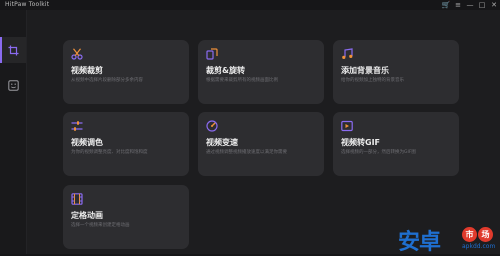 The image size is (500, 256). I want to click on sidebar-item-video-tools, so click(13, 50).